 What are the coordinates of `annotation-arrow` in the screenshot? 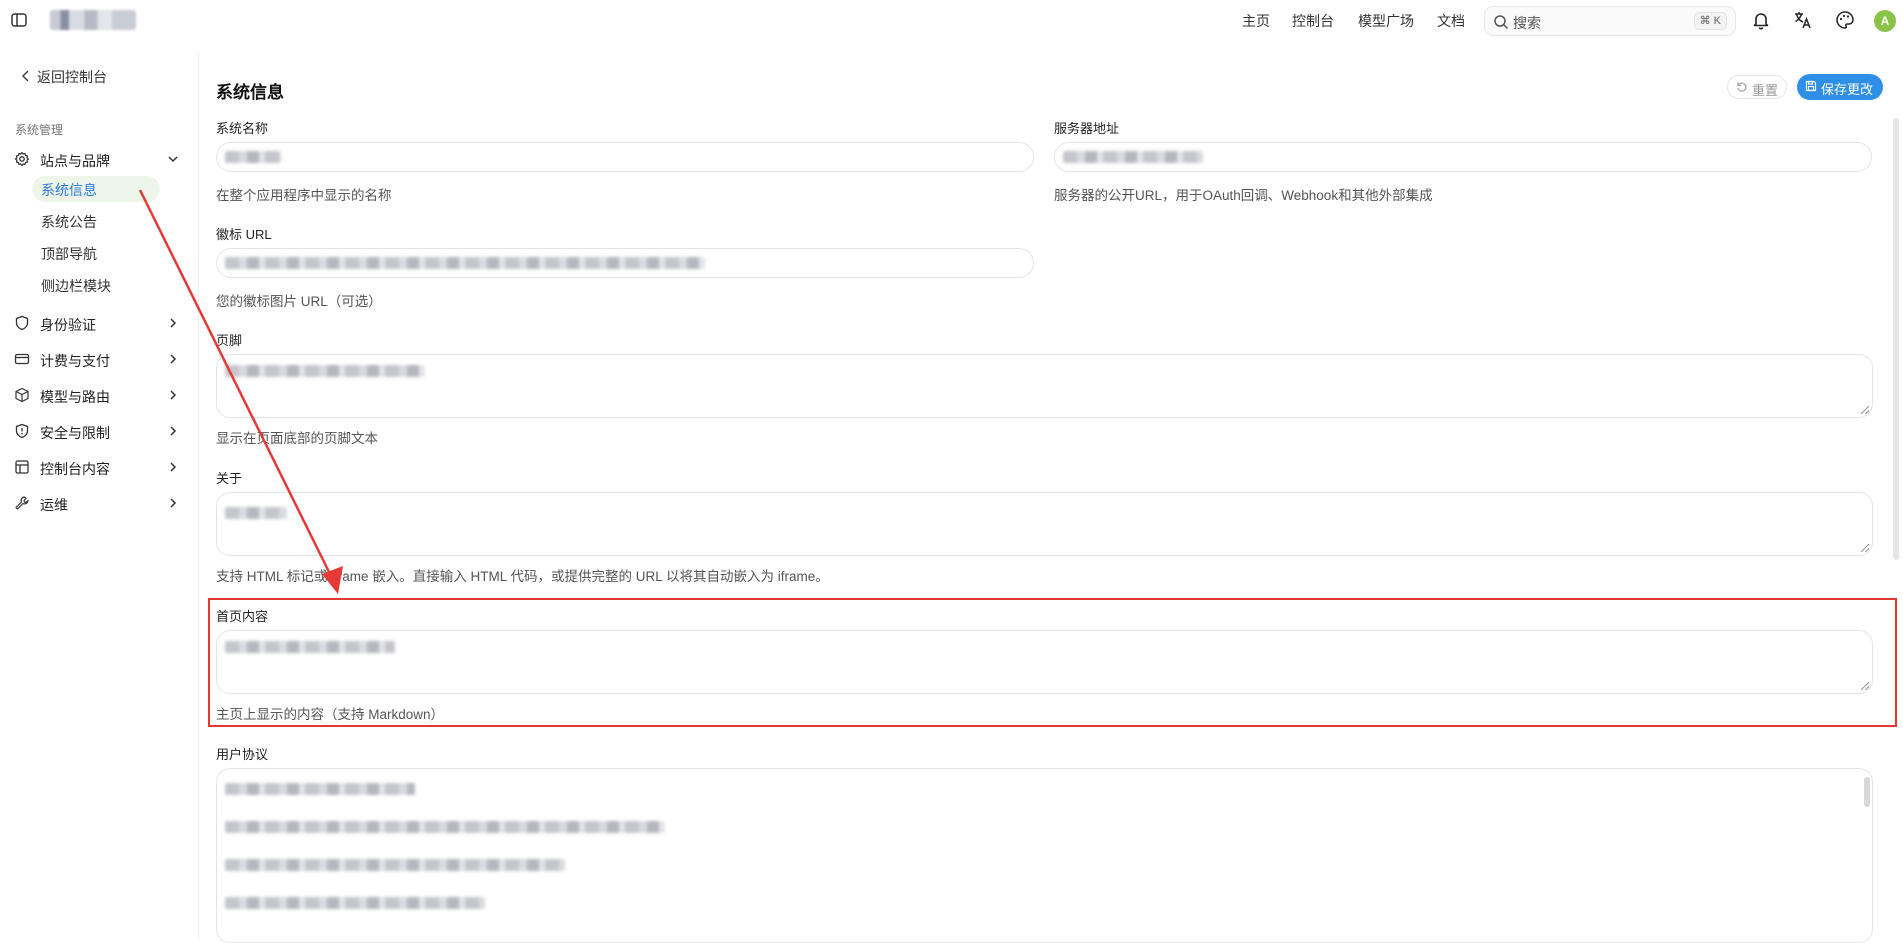 It's located at (240, 391).